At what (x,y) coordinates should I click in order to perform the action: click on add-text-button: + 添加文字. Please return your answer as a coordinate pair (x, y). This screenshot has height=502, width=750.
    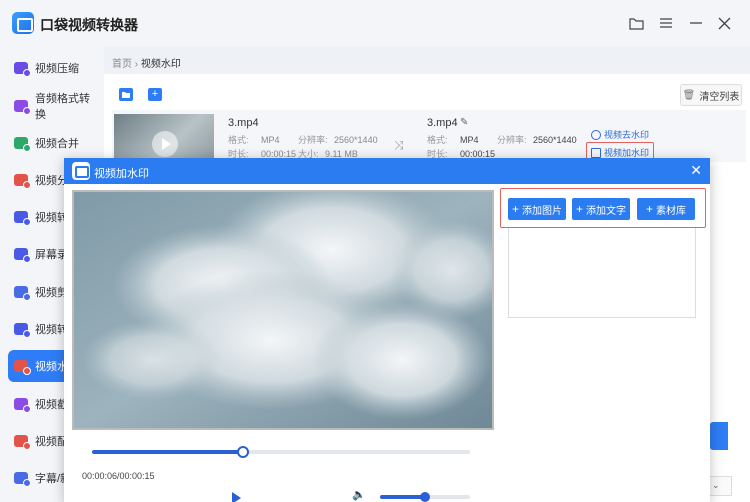
    Looking at the image, I should click on (601, 209).